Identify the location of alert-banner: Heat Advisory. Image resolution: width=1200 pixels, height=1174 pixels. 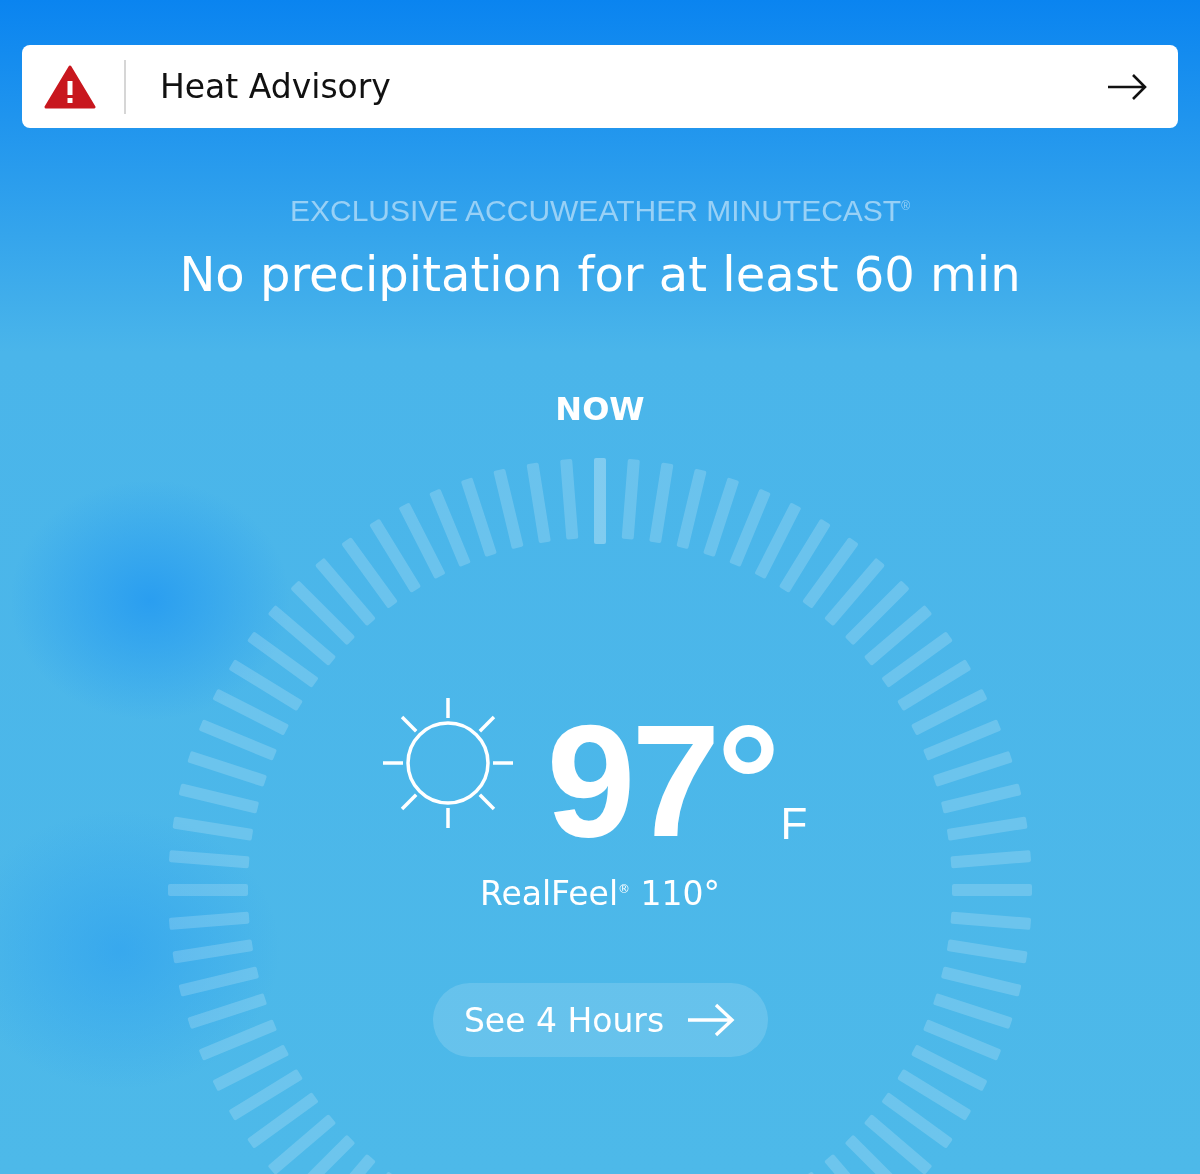
(600, 86).